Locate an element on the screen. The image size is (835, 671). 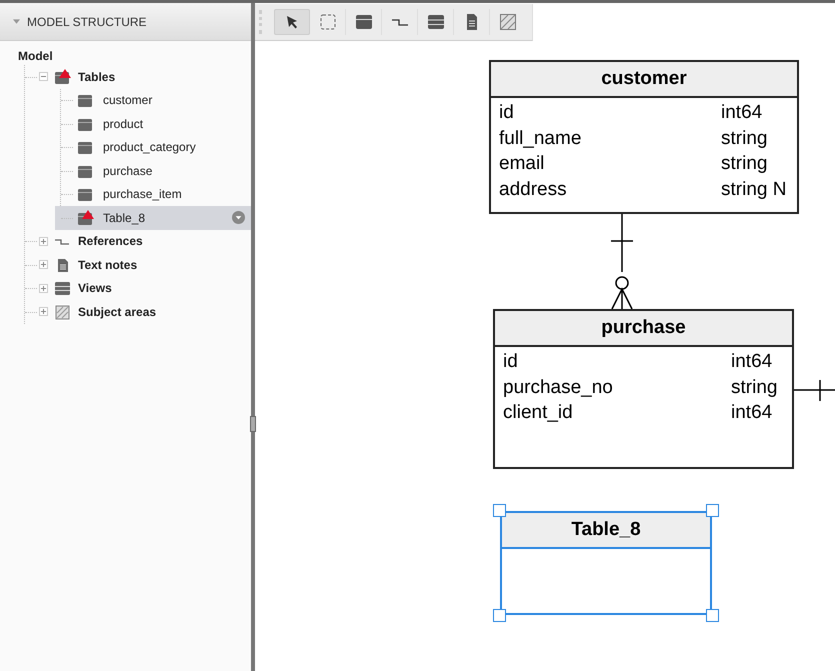
tree-item: purchase_item is located at coordinates (153, 194).